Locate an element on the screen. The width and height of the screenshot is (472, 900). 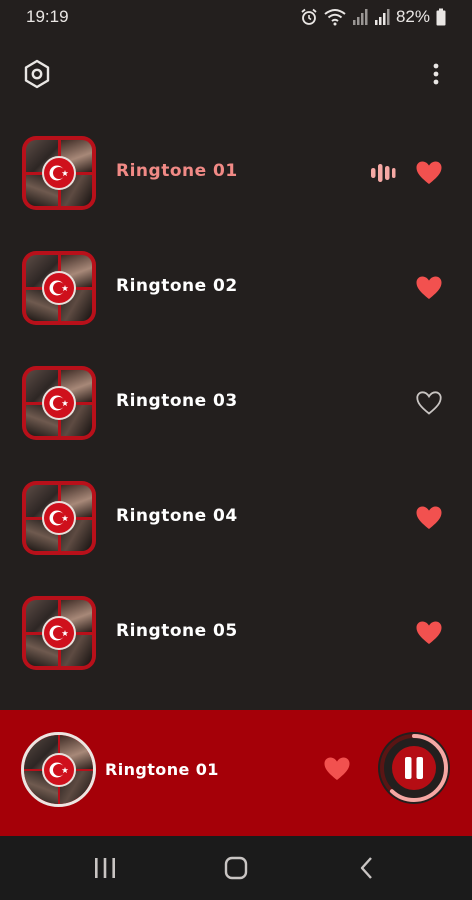
more-options-button is located at coordinates (436, 74).